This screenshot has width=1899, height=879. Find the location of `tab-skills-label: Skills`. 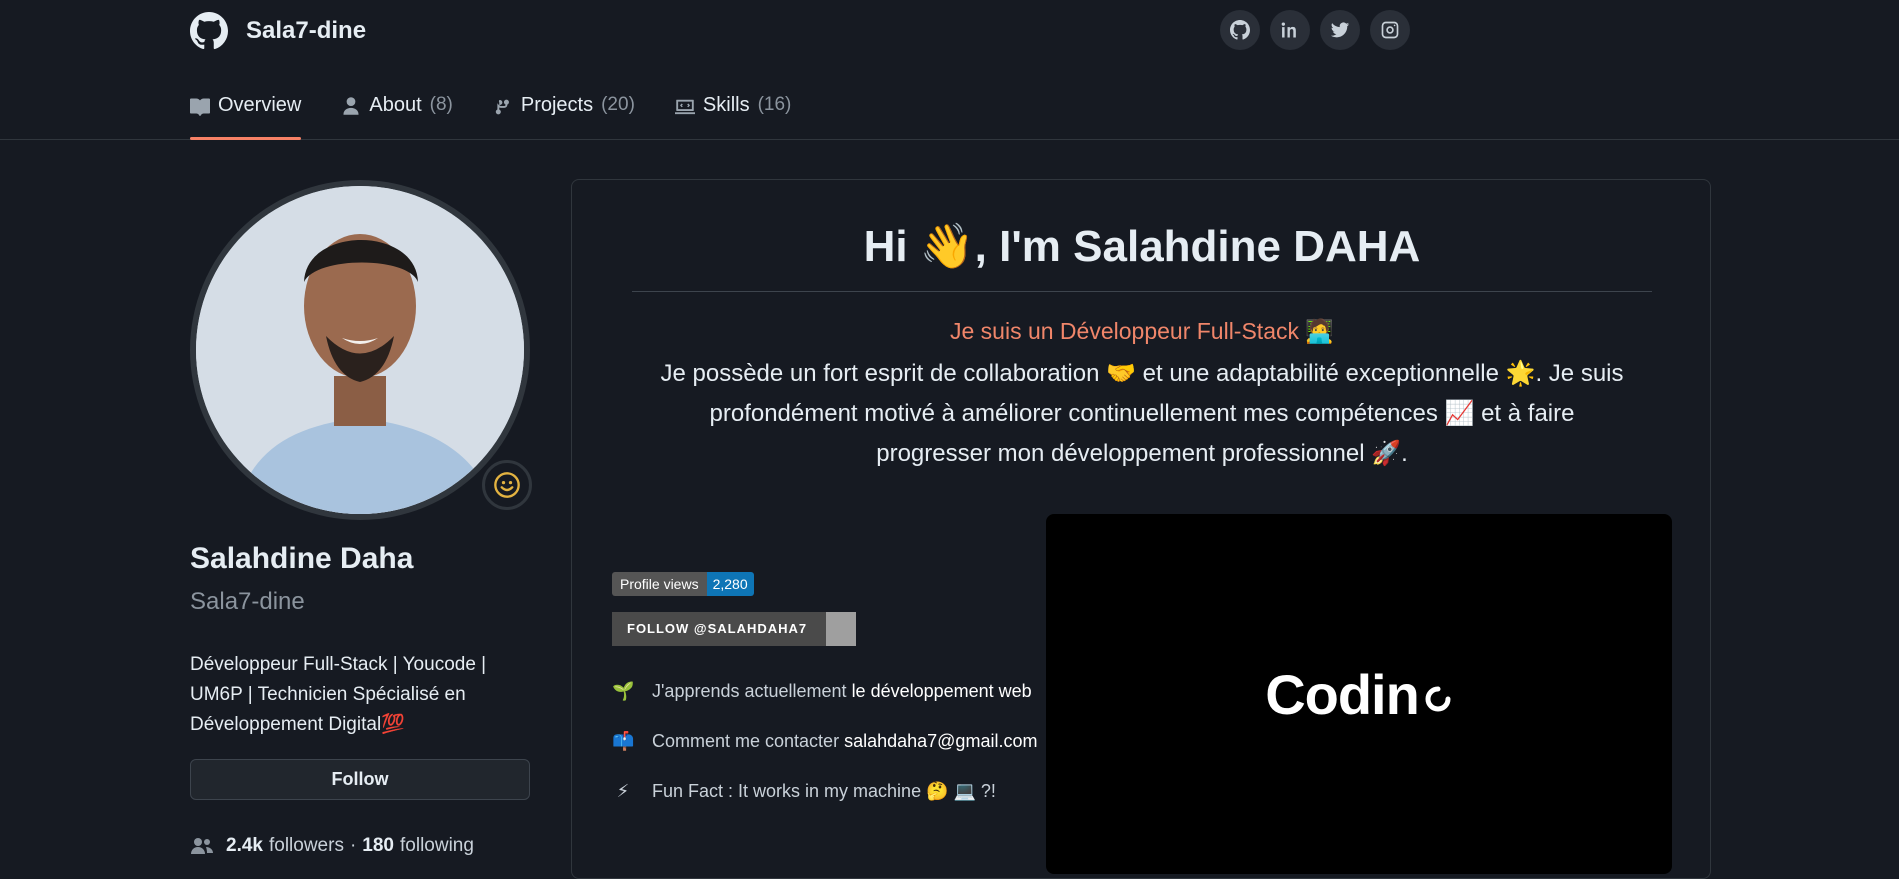

tab-skills-label: Skills is located at coordinates (726, 105).